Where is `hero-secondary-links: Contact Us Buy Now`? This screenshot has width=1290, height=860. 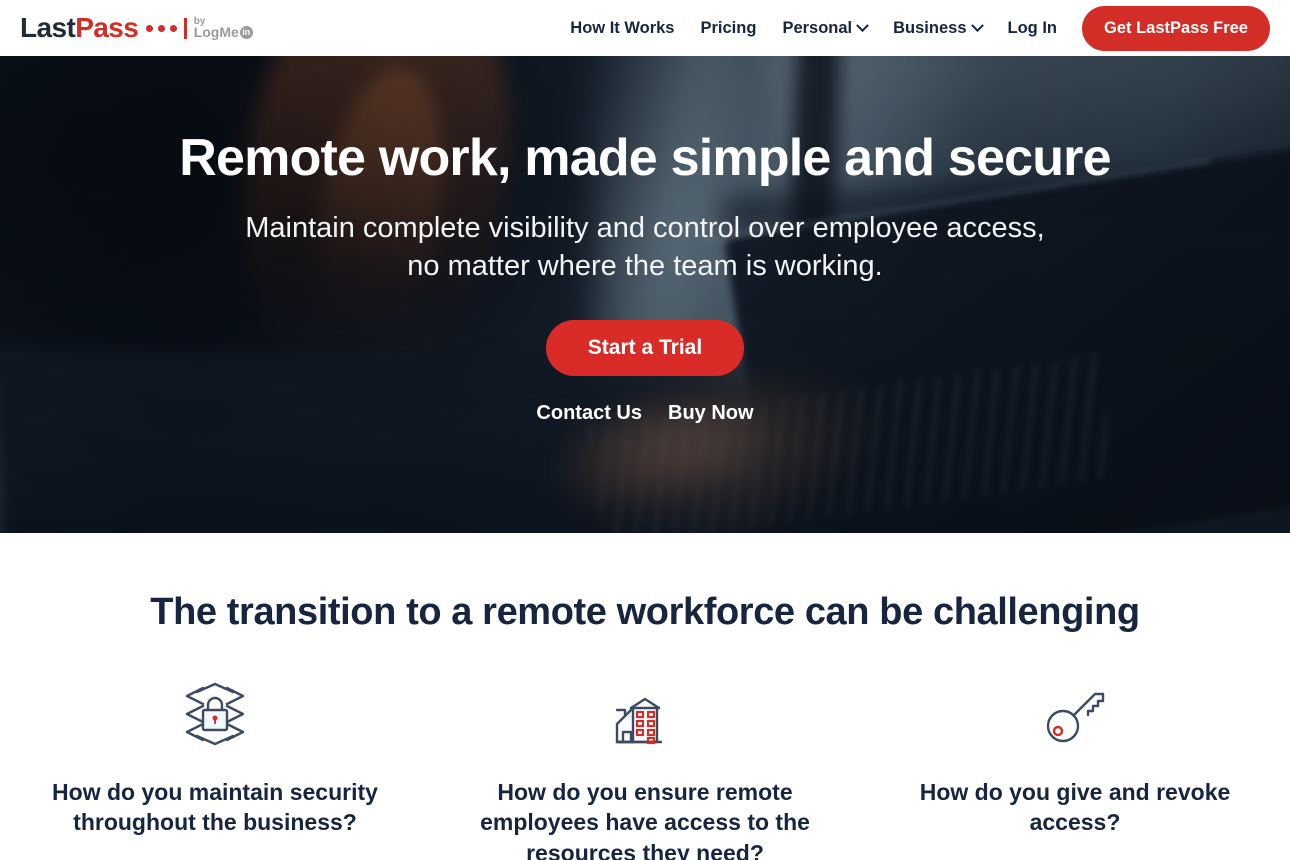
hero-secondary-links: Contact Us Buy Now is located at coordinates (645, 413).